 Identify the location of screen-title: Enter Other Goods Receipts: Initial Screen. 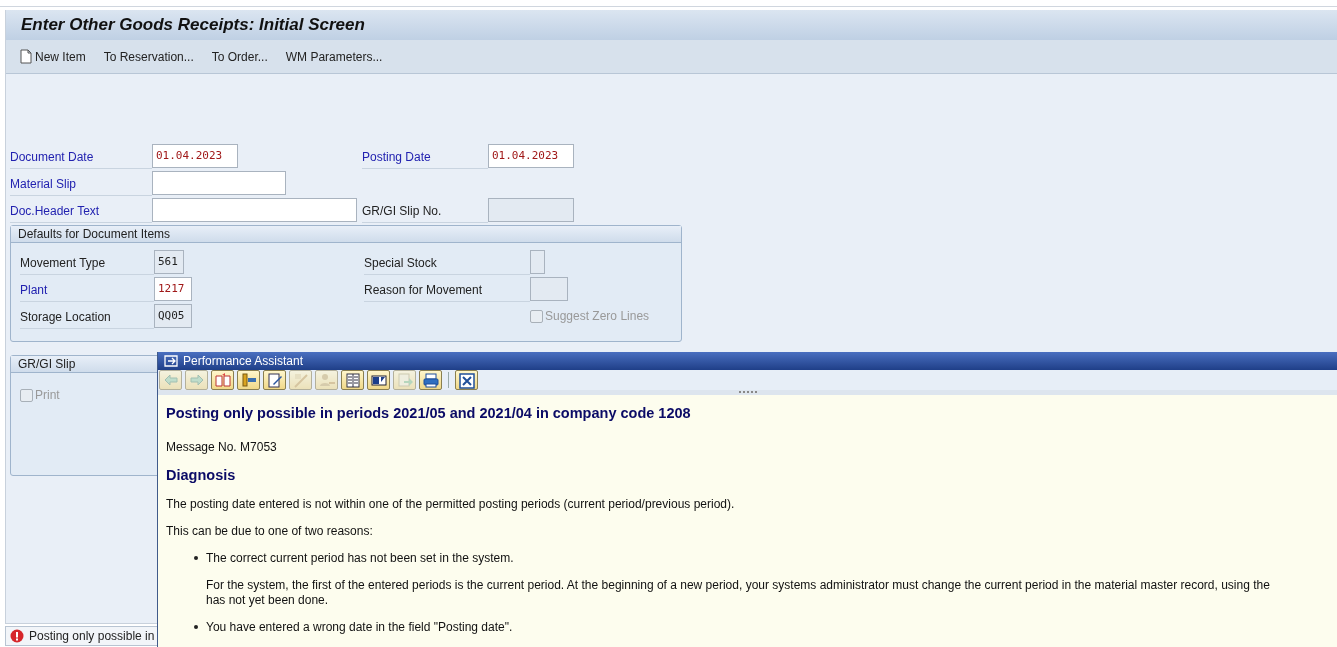
(193, 25).